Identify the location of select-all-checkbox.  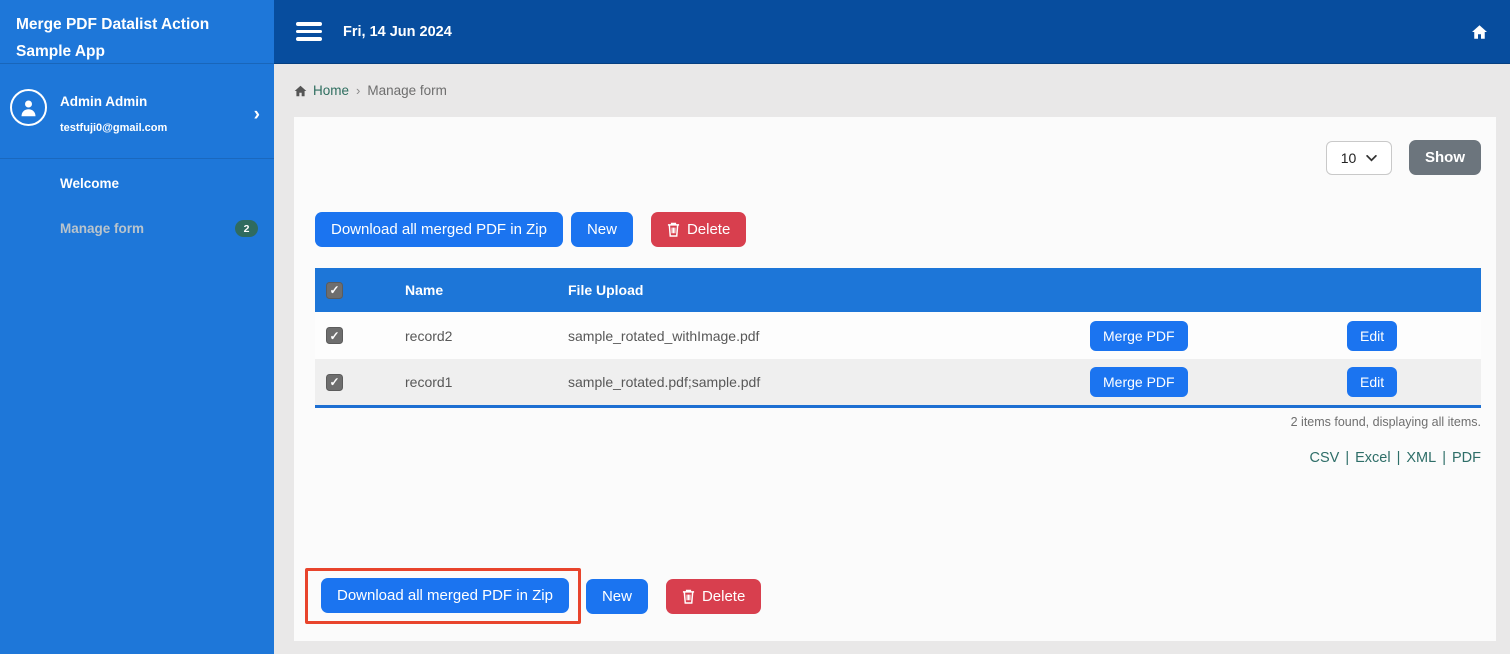
(334, 290).